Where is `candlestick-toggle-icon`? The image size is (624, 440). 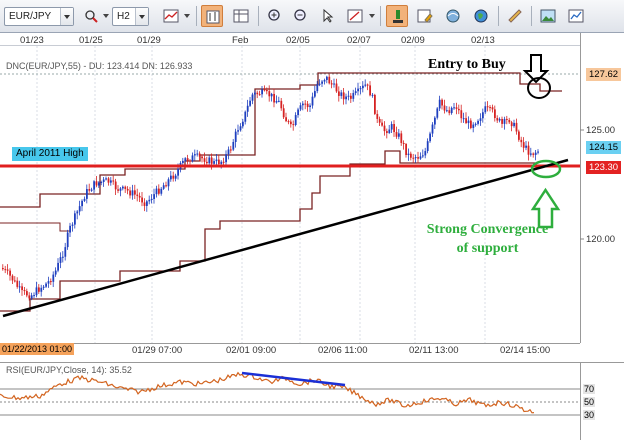 candlestick-toggle-icon is located at coordinates (213, 17).